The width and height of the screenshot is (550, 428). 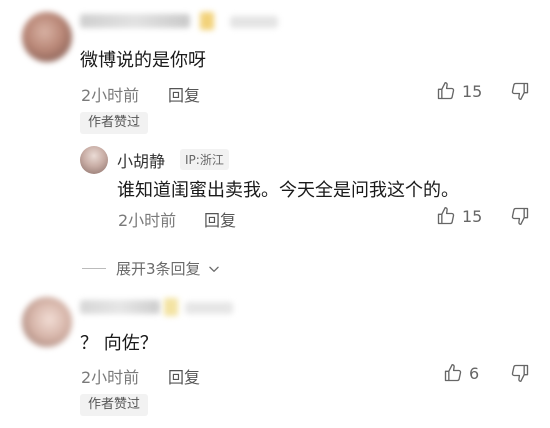 I want to click on reply-ip: IP:浙江, so click(x=204, y=159).